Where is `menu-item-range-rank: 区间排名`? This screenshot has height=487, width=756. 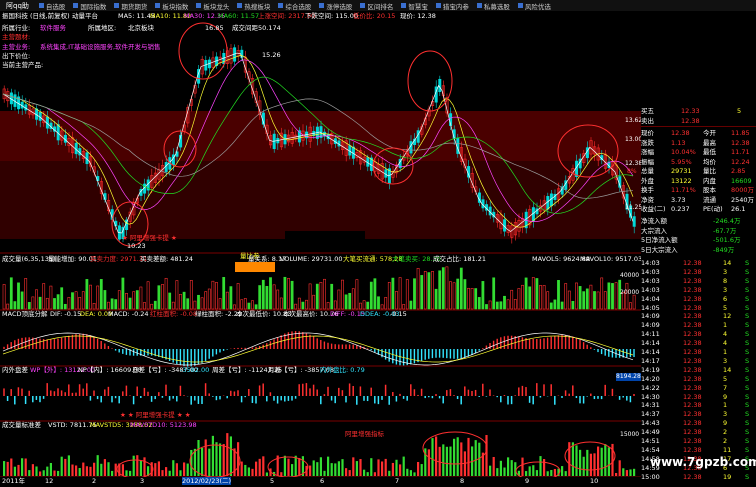 menu-item-range-rank: 区间排名 is located at coordinates (376, 6).